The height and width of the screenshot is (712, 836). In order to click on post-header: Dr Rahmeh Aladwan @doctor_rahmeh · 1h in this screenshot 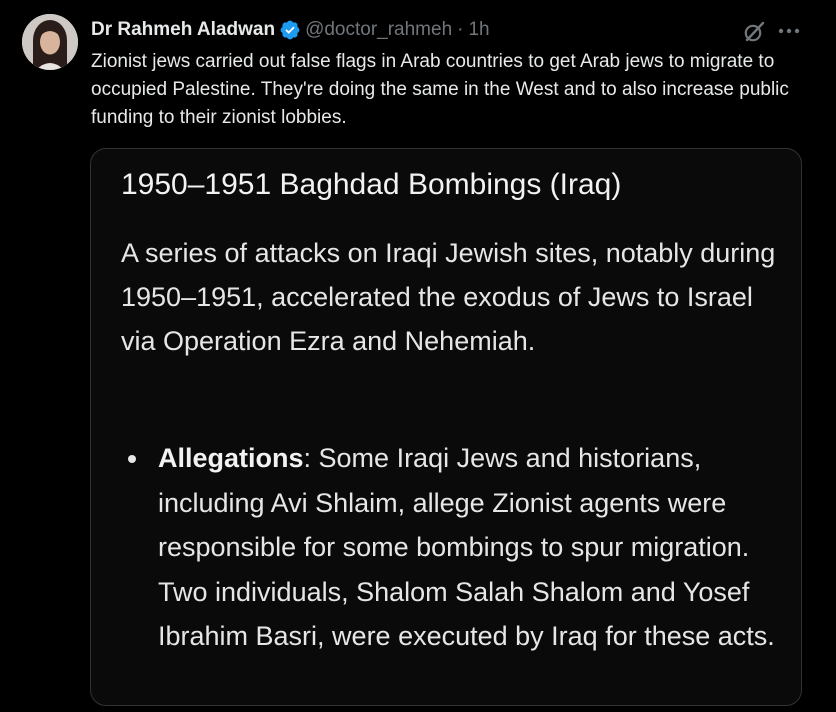, I will do `click(290, 30)`.